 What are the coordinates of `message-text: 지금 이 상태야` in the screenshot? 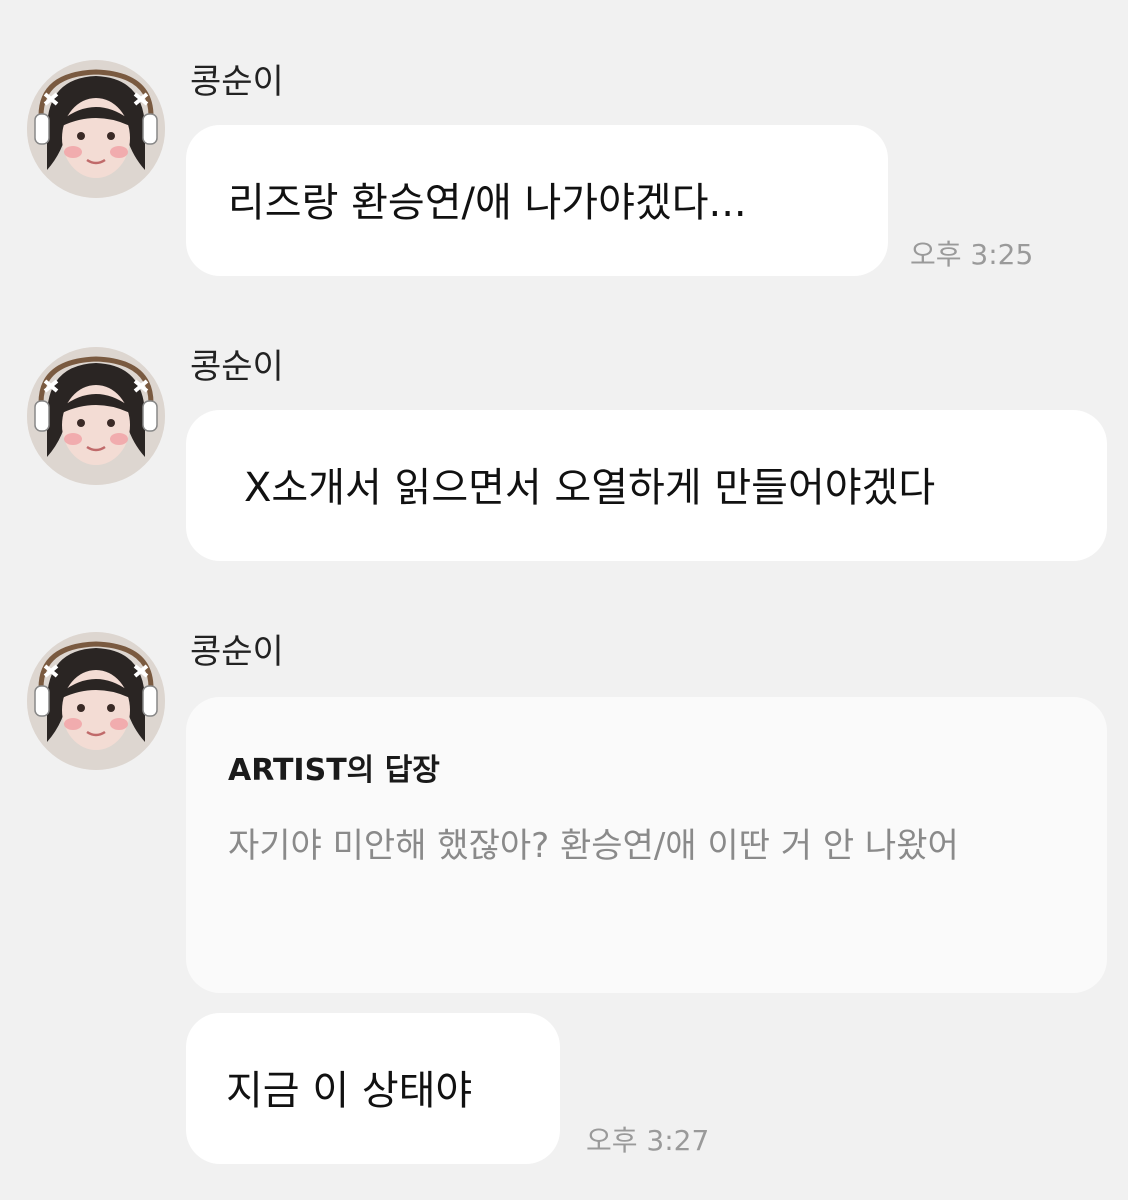 It's located at (349, 1091).